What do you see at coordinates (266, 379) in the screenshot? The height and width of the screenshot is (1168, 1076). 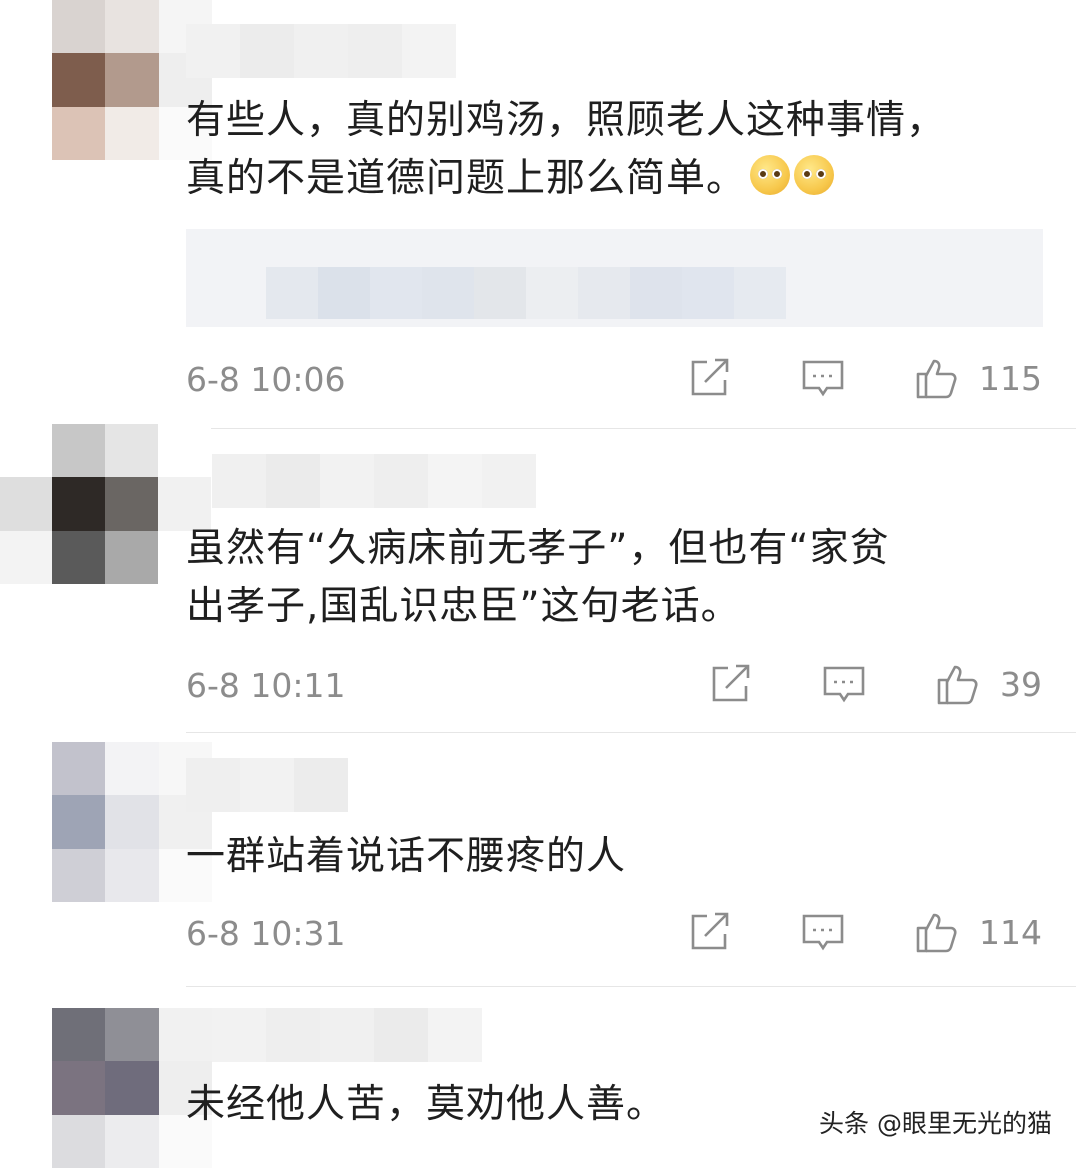 I see `comment-timestamp: 6-8 10:06` at bounding box center [266, 379].